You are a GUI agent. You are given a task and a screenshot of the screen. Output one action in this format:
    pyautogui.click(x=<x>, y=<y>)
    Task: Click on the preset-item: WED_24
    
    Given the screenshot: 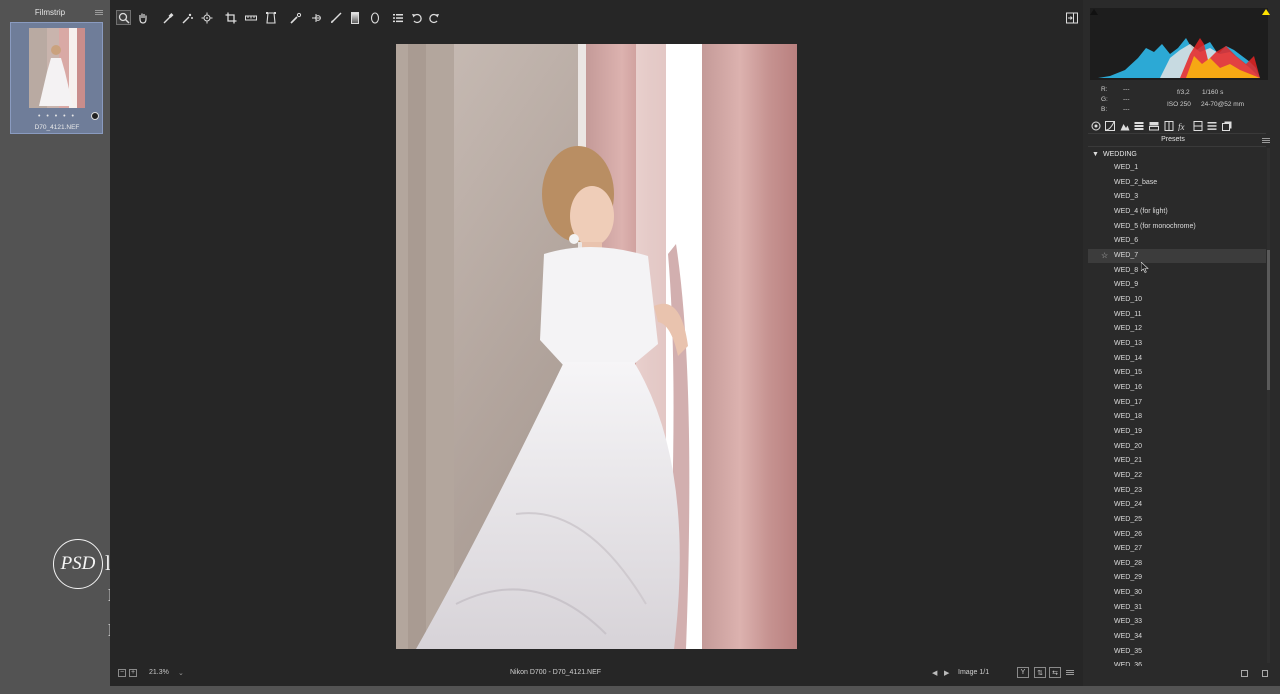 What is the action you would take?
    pyautogui.click(x=1177, y=505)
    